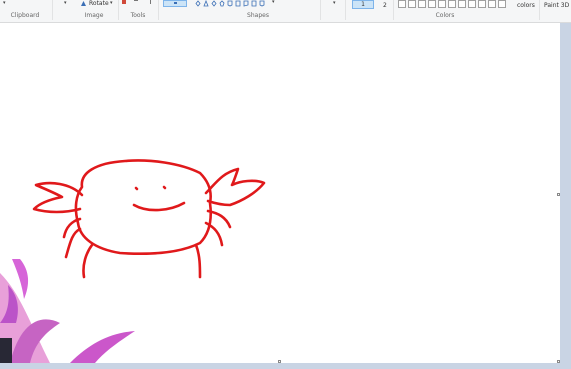  What do you see at coordinates (363, 4) in the screenshot?
I see `color1-button: 1` at bounding box center [363, 4].